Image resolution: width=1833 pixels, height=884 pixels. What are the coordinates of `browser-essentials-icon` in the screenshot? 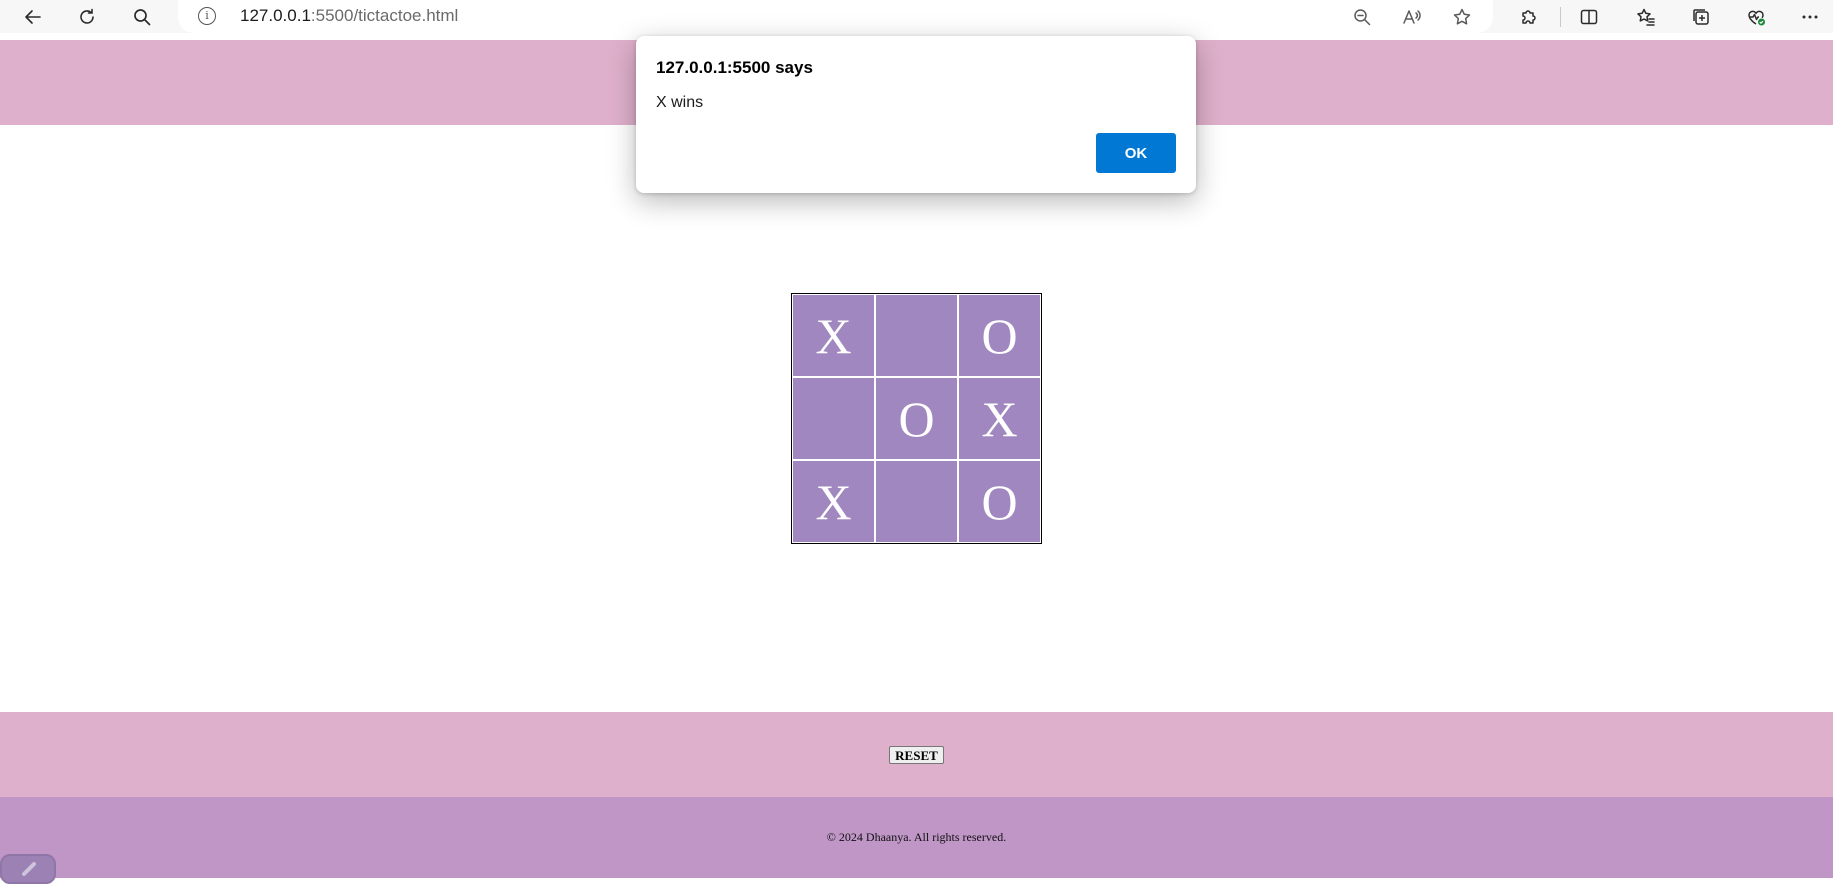 It's located at (1756, 16).